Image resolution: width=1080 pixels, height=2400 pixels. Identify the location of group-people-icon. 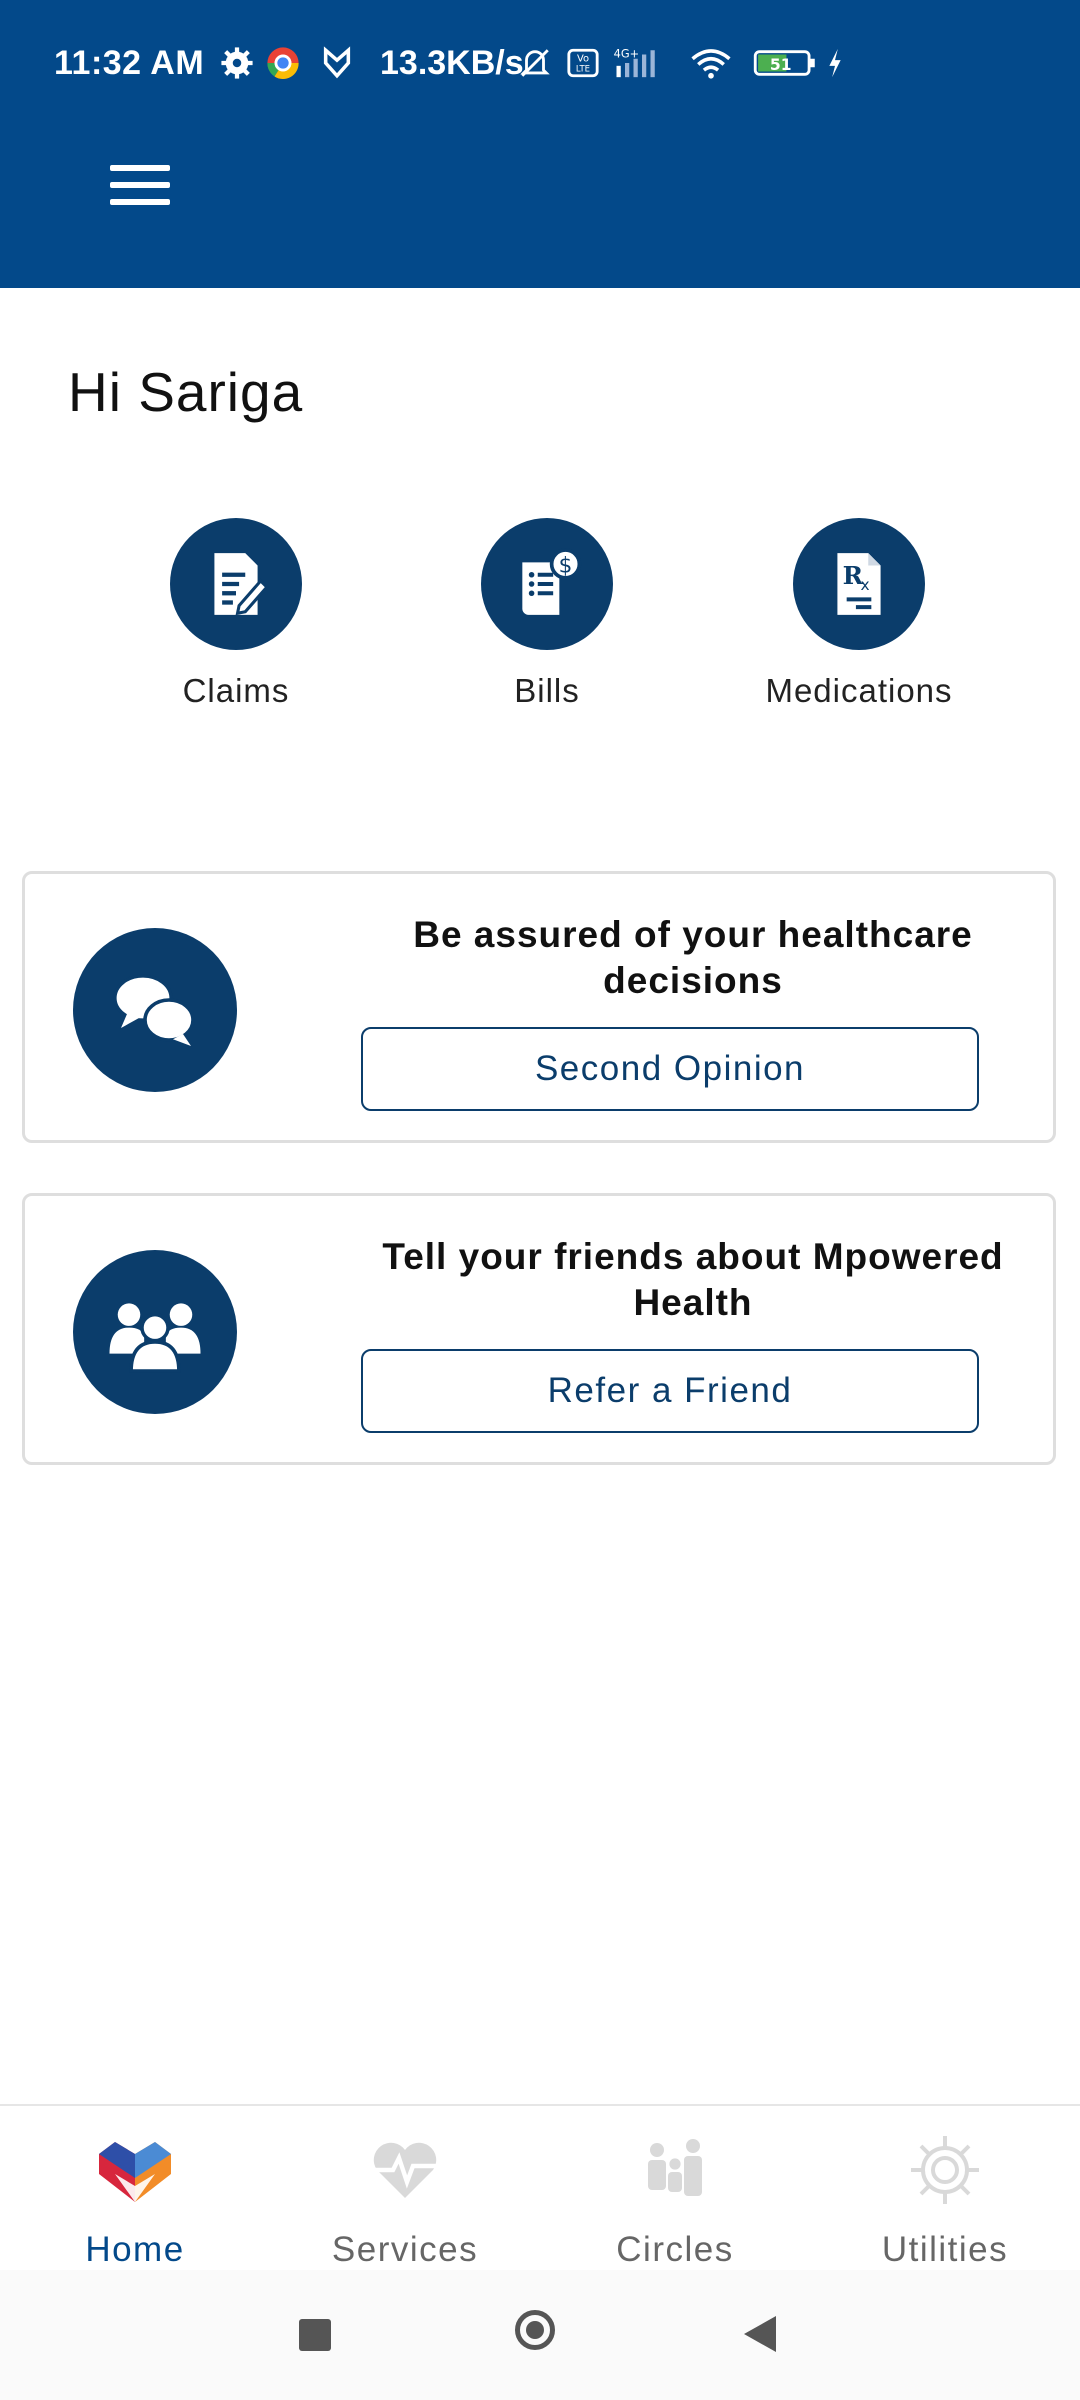
(155, 1332).